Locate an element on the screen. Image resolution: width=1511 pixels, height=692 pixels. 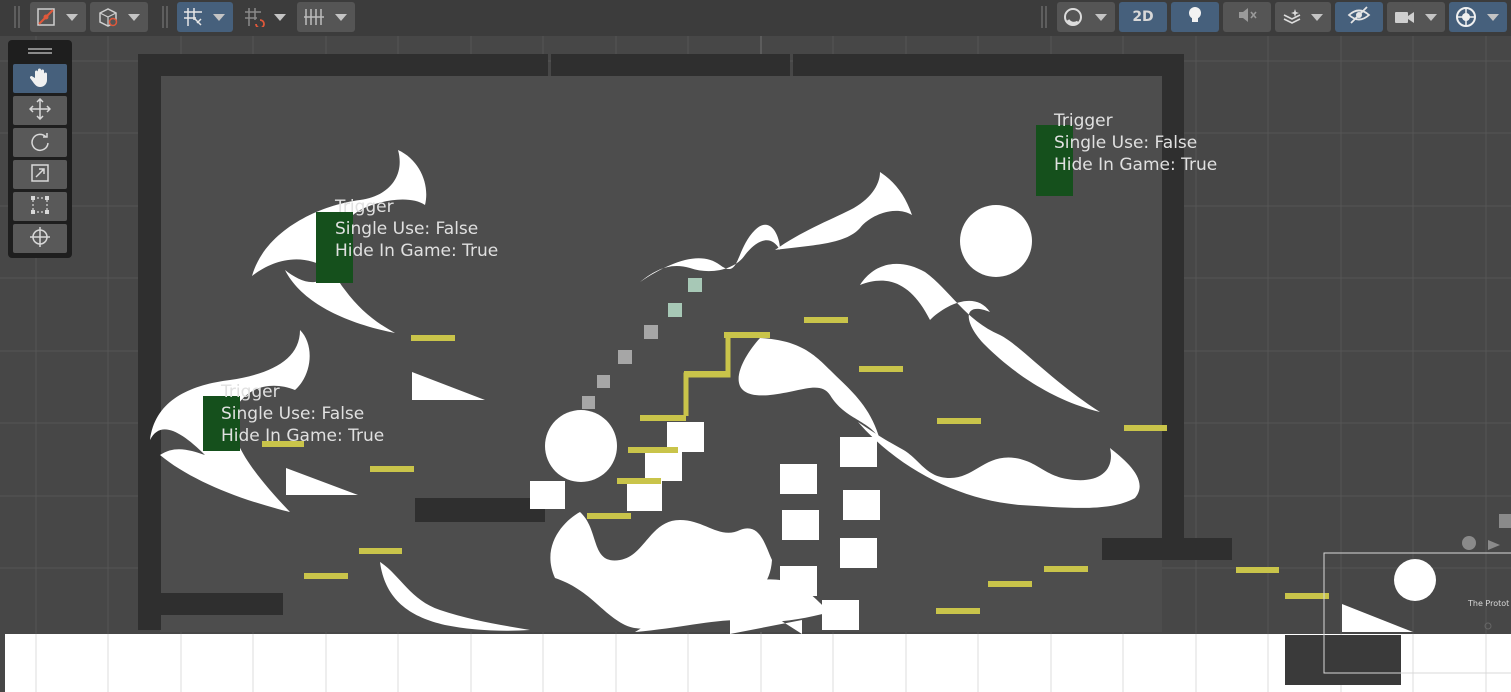
scene-camera-button is located at coordinates (1416, 17).